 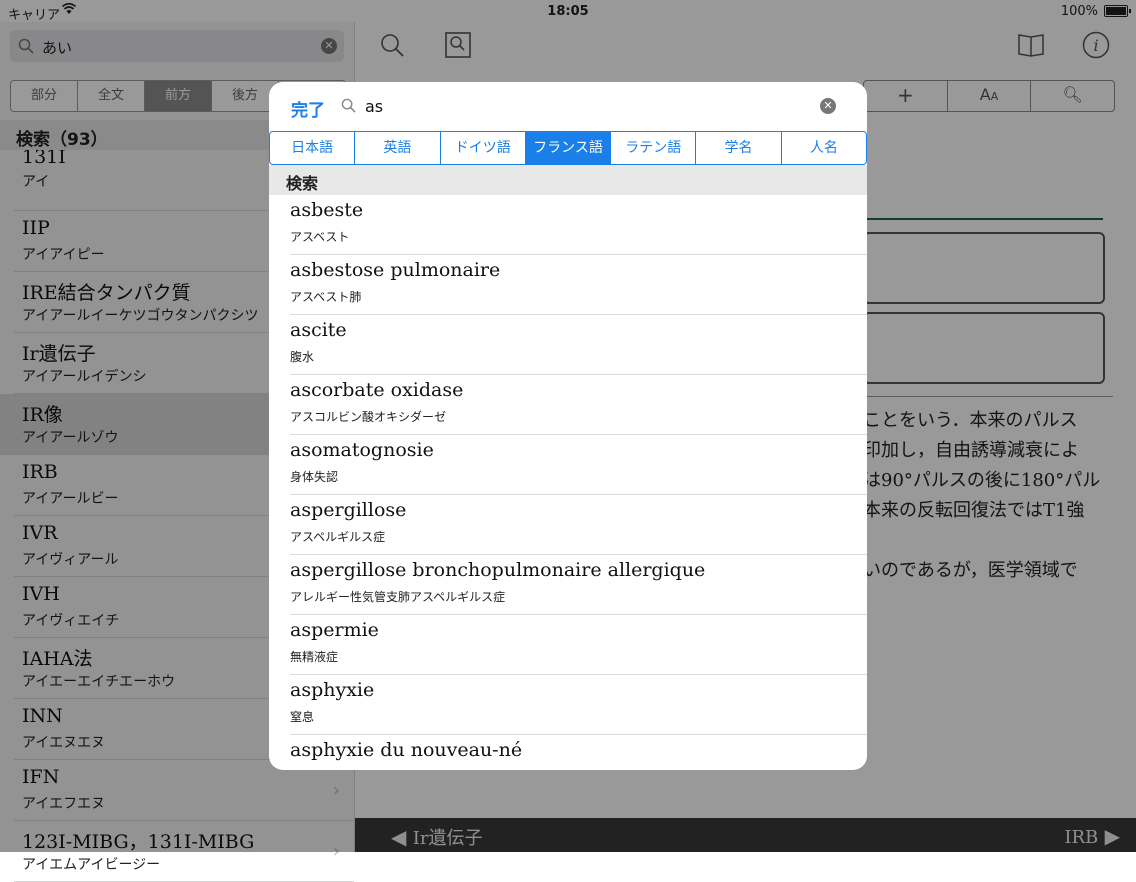 I want to click on popover-section-title: 検索, so click(x=302, y=183).